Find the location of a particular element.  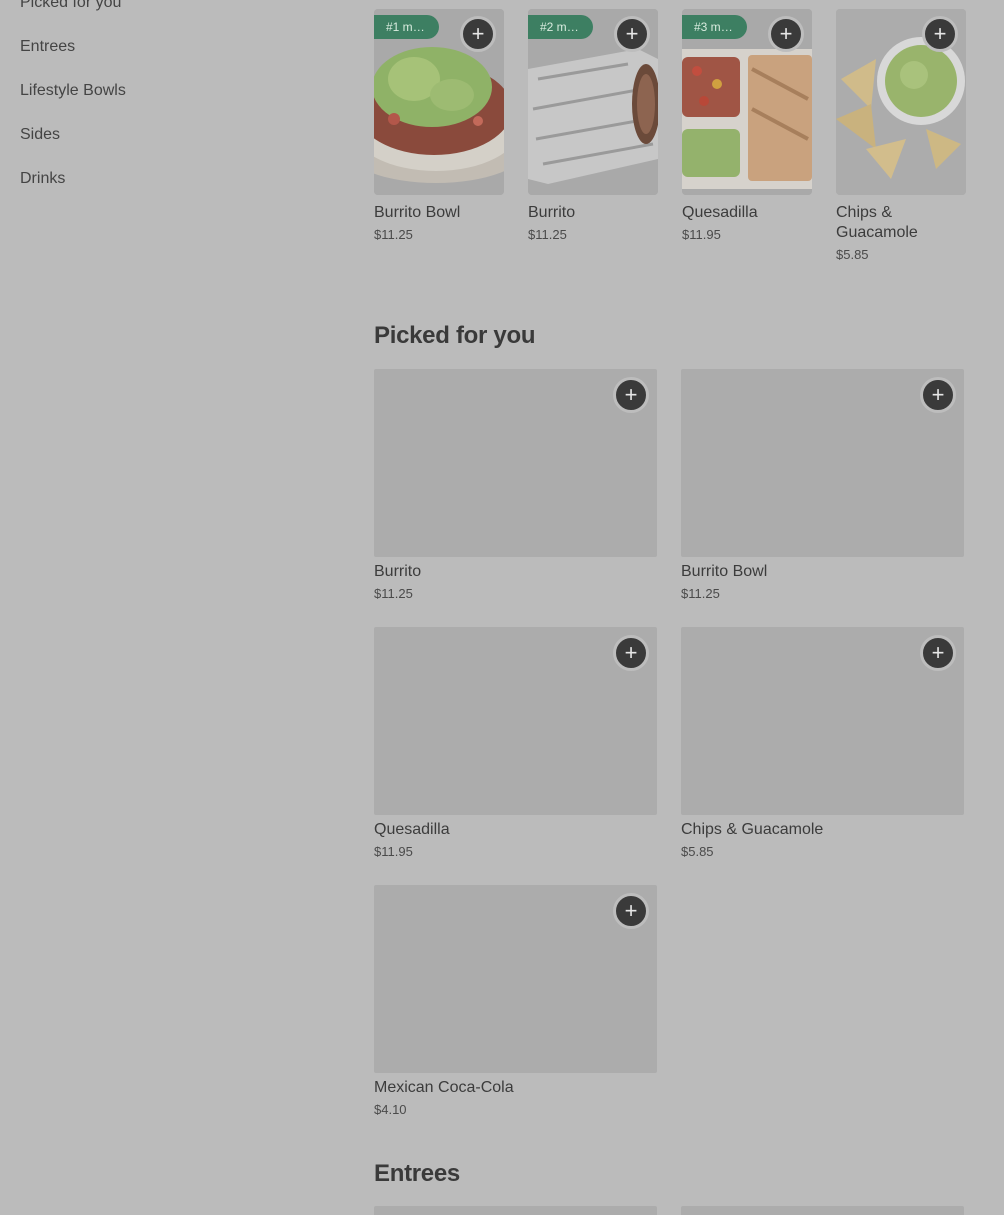

section-title-picked-for-you: Picked for you is located at coordinates (455, 335).